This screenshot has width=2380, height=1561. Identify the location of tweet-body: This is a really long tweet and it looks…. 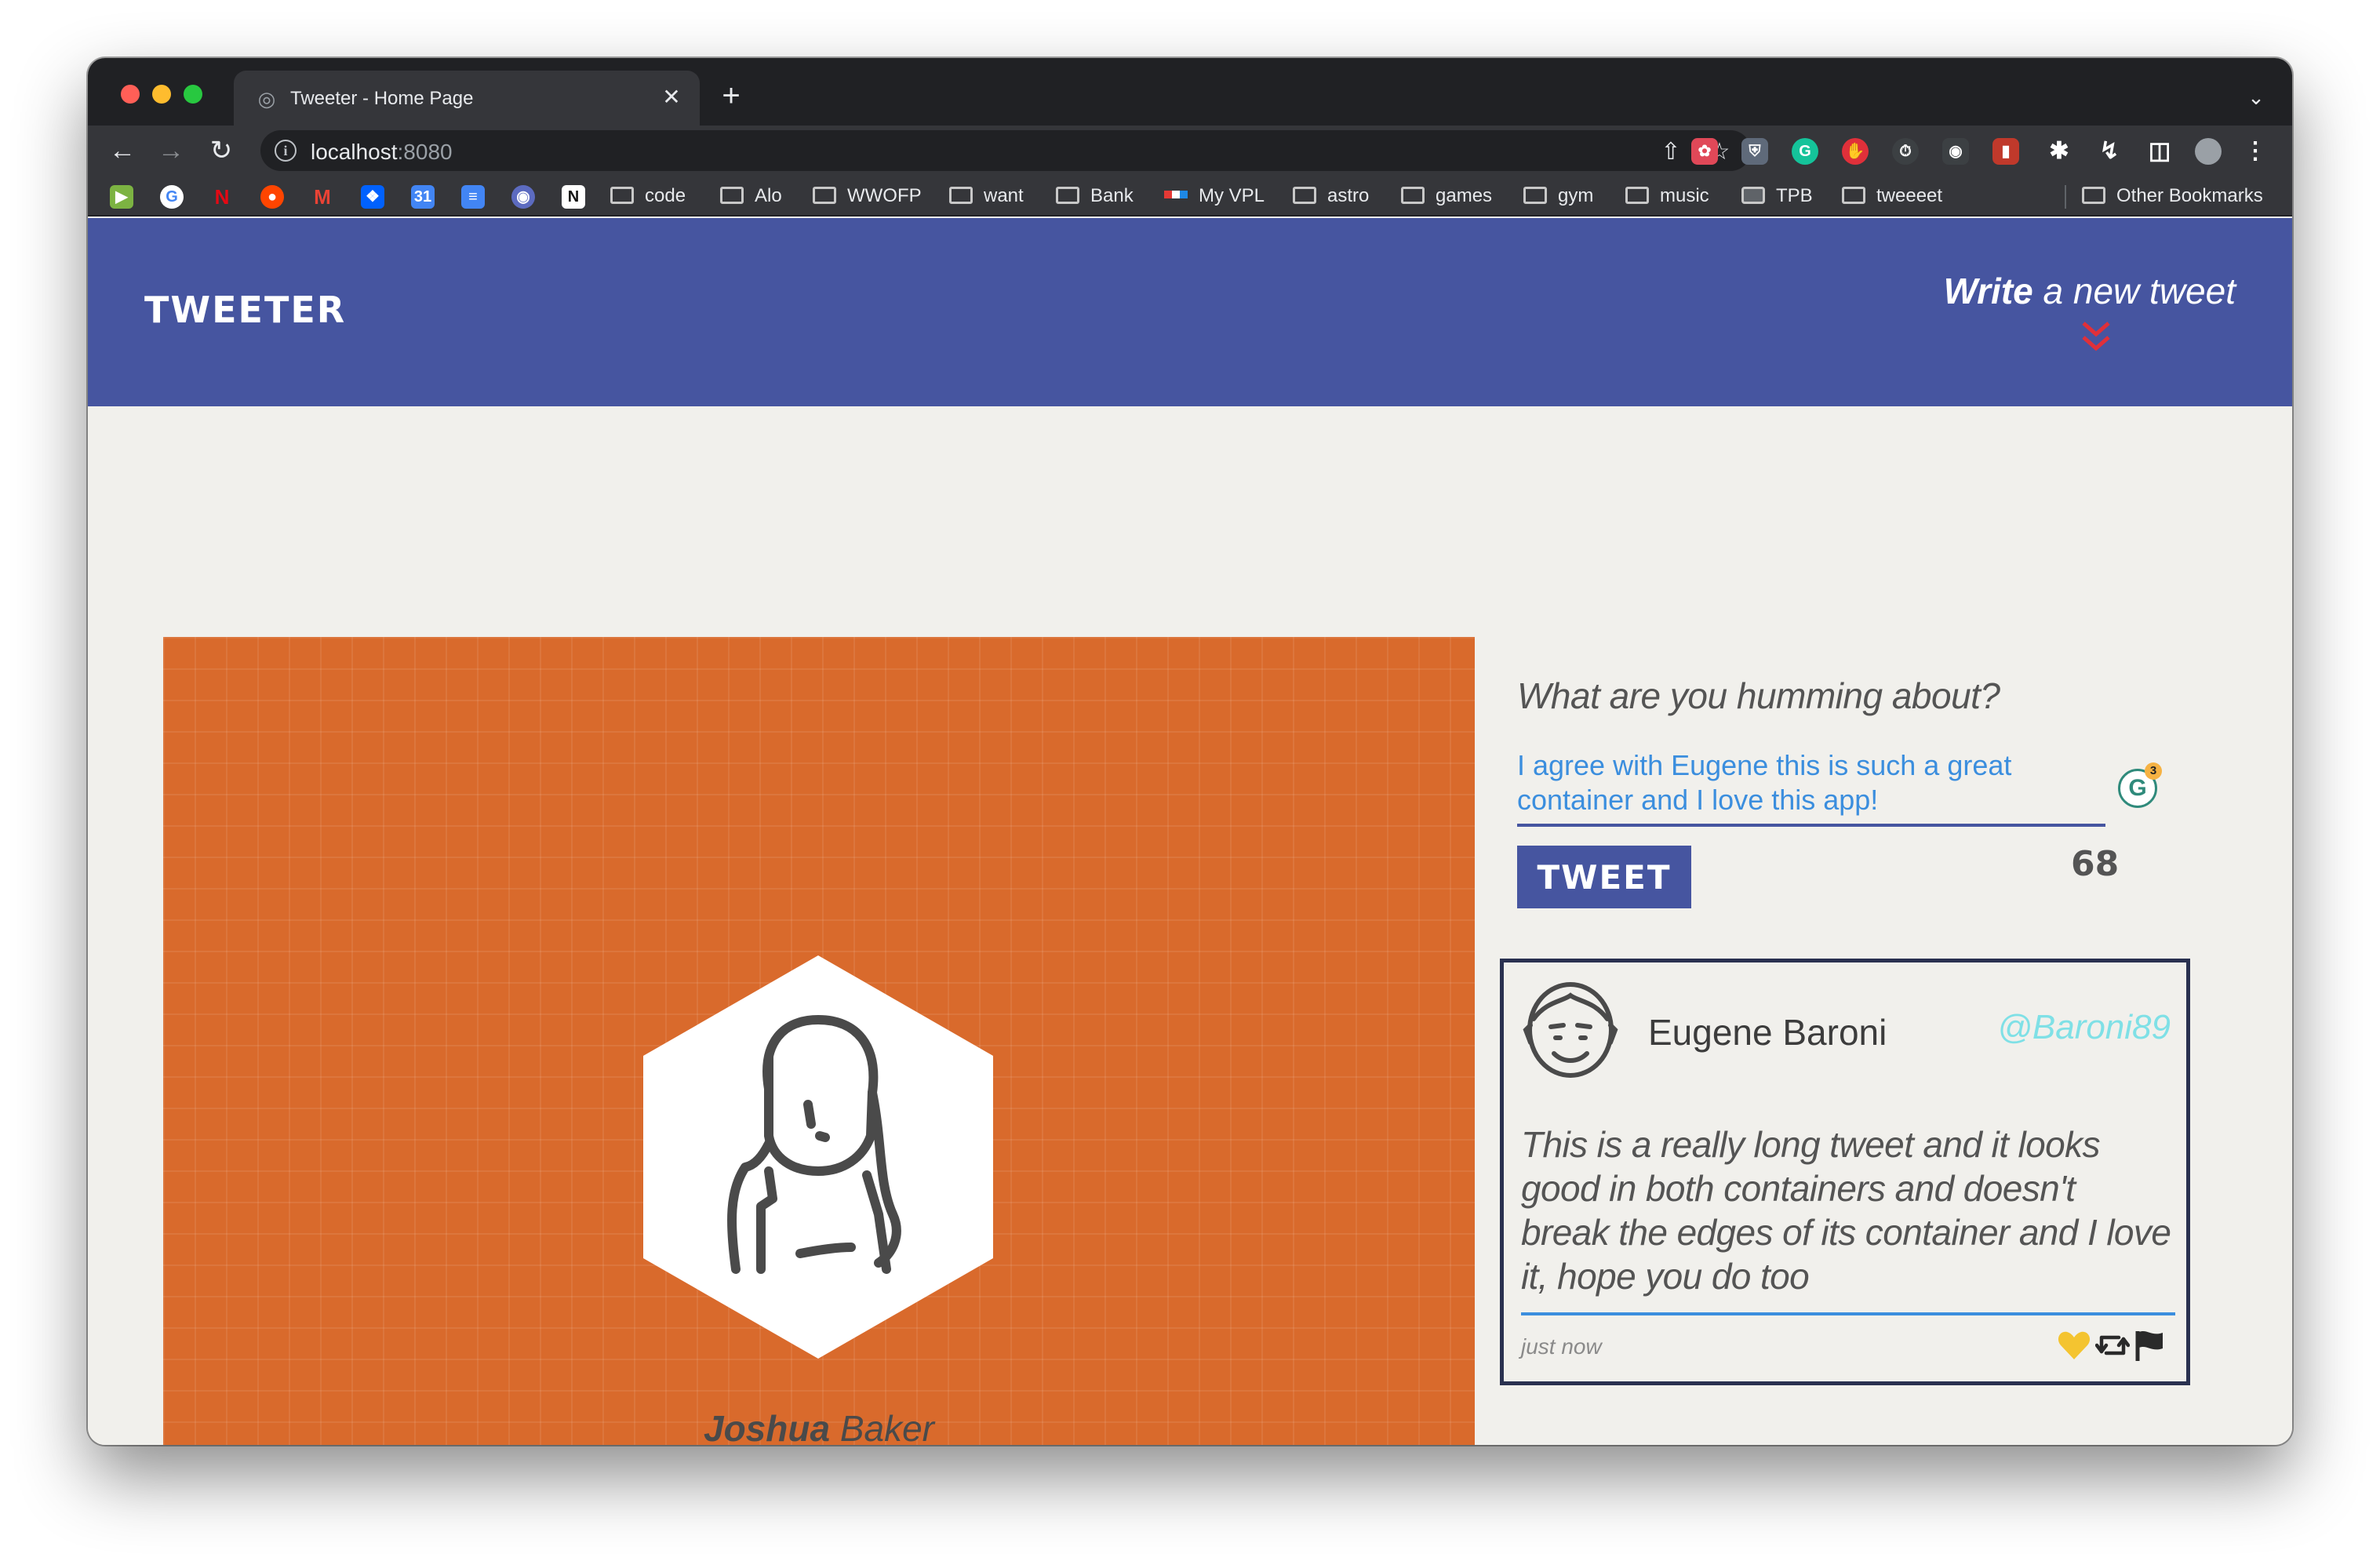
(1846, 1210).